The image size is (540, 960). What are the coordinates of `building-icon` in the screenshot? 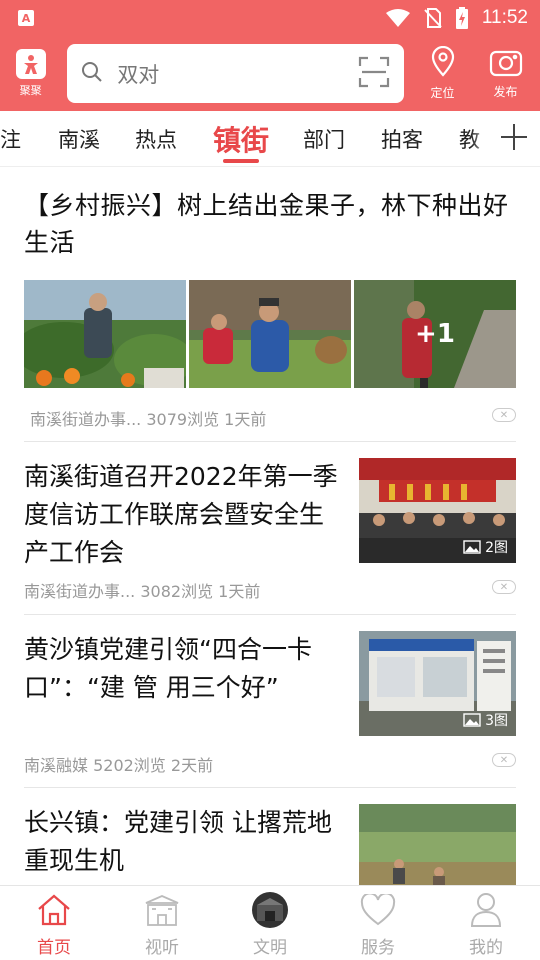 It's located at (162, 910).